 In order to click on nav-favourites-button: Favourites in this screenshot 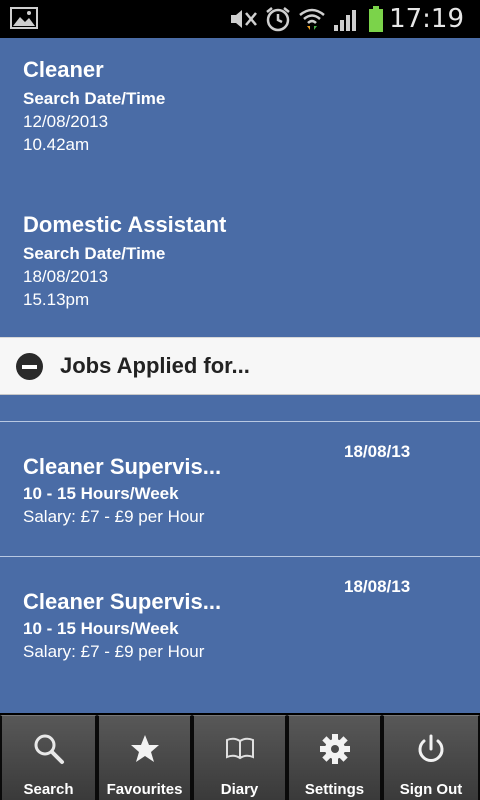, I will do `click(144, 757)`.